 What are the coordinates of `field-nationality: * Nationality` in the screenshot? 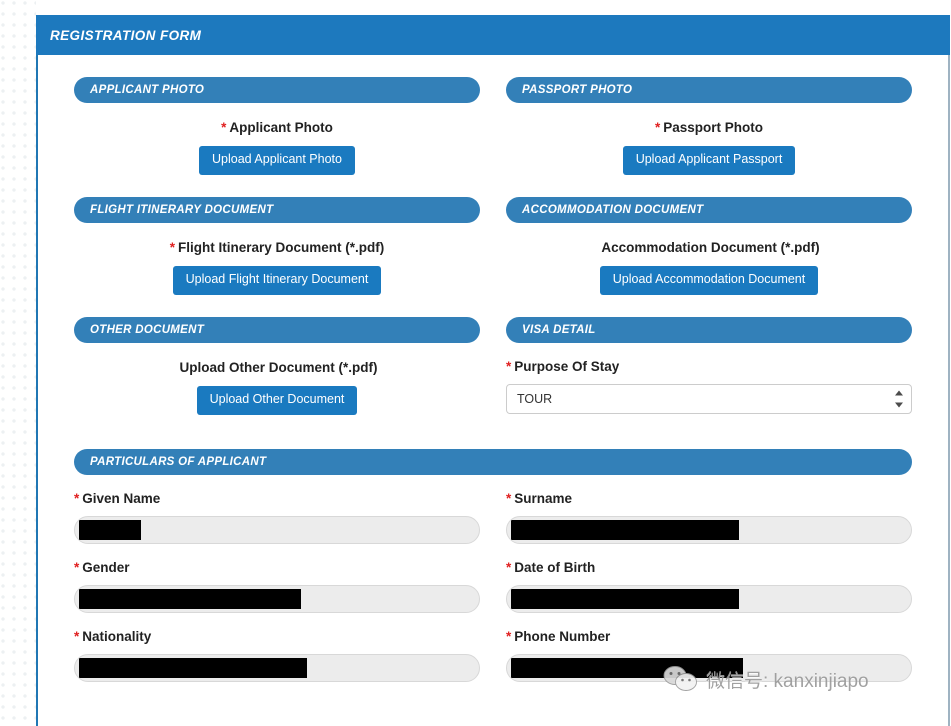 It's located at (277, 648).